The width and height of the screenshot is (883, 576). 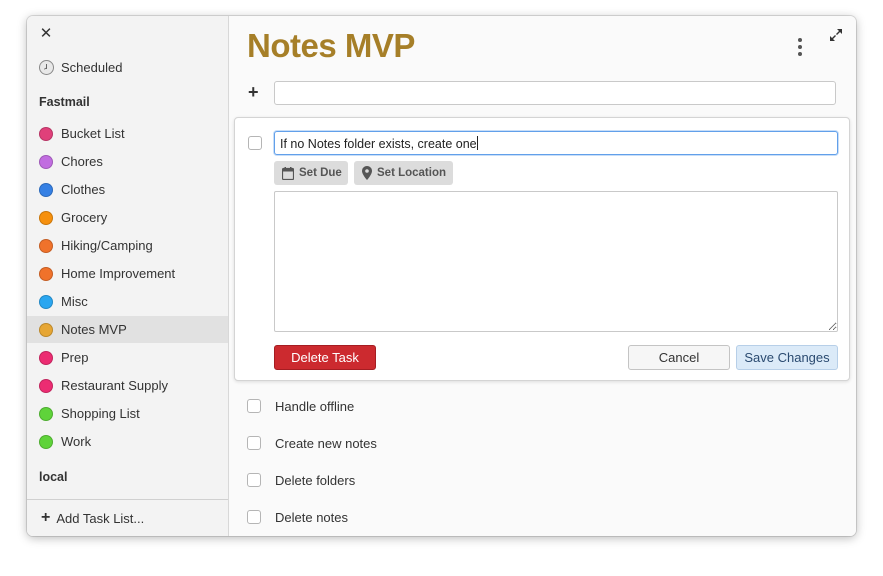 I want to click on set-location-button: Set Location, so click(x=403, y=173).